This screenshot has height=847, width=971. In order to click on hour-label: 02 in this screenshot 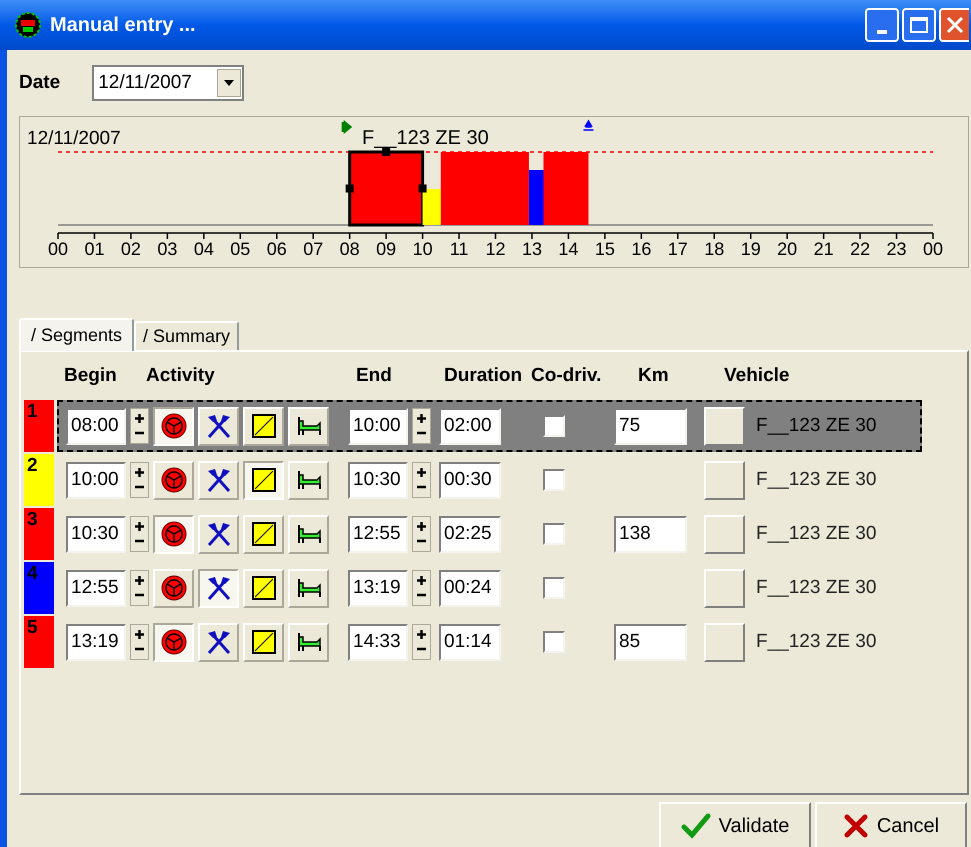, I will do `click(131, 249)`.